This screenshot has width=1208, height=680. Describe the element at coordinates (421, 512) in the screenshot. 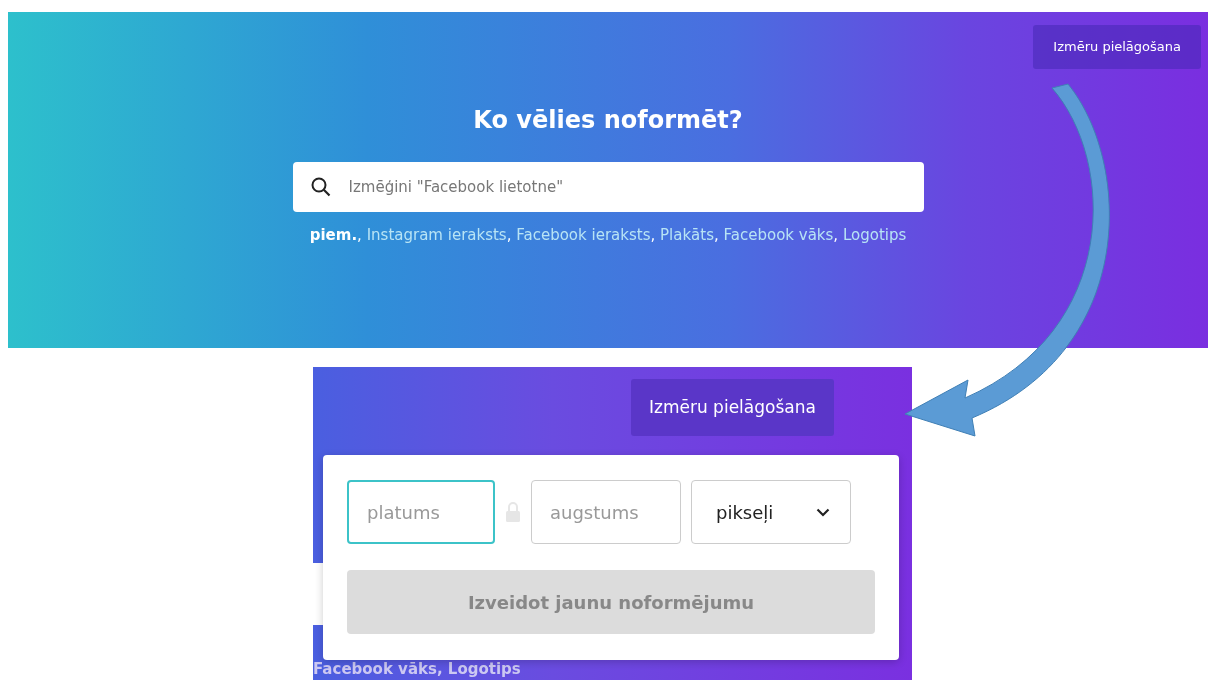

I see `width-field: platums` at that location.